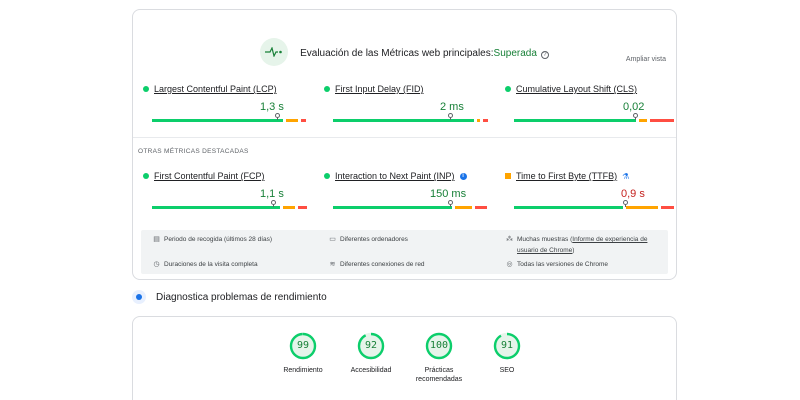 This screenshot has height=400, width=800. I want to click on diagnose-header: Diagnostica problemas de rendimiento, so click(229, 297).